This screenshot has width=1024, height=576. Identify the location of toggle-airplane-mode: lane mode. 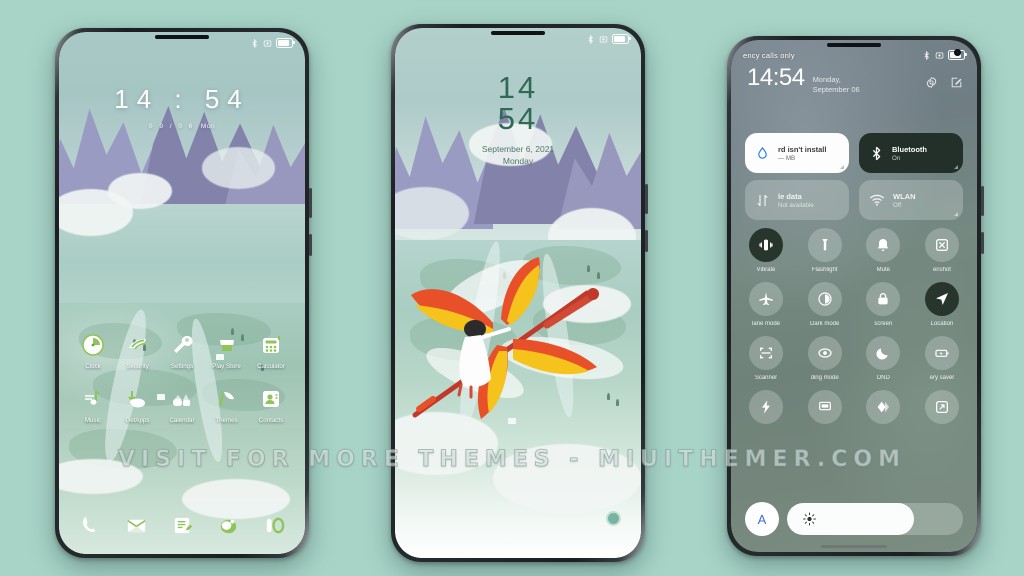
(766, 304).